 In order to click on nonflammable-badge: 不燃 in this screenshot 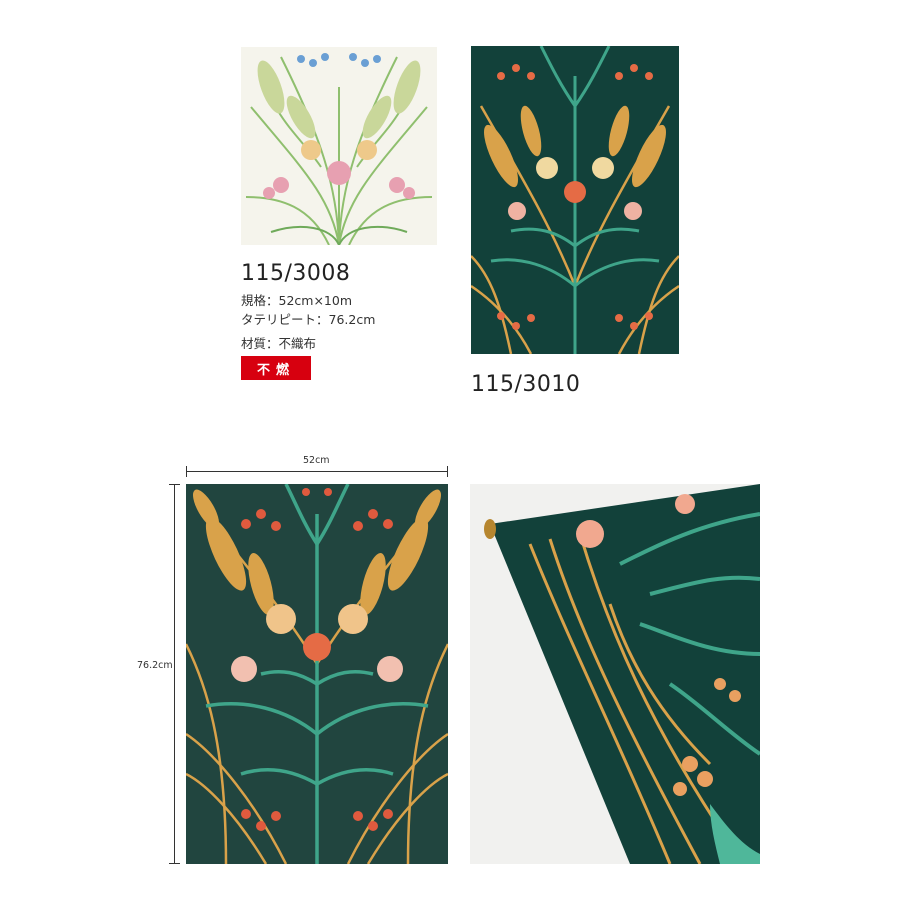, I will do `click(276, 368)`.